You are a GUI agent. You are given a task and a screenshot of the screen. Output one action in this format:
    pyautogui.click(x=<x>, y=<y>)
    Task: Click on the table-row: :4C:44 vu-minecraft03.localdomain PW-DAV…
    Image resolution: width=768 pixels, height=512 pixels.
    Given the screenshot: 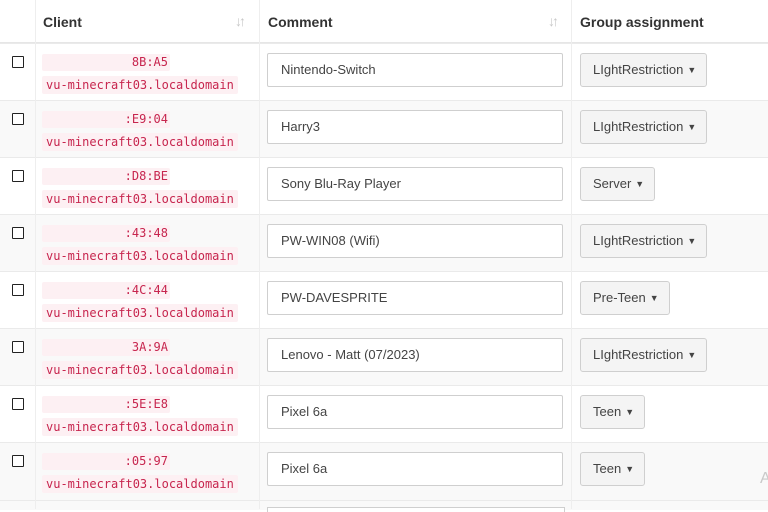 What is the action you would take?
    pyautogui.click(x=384, y=300)
    